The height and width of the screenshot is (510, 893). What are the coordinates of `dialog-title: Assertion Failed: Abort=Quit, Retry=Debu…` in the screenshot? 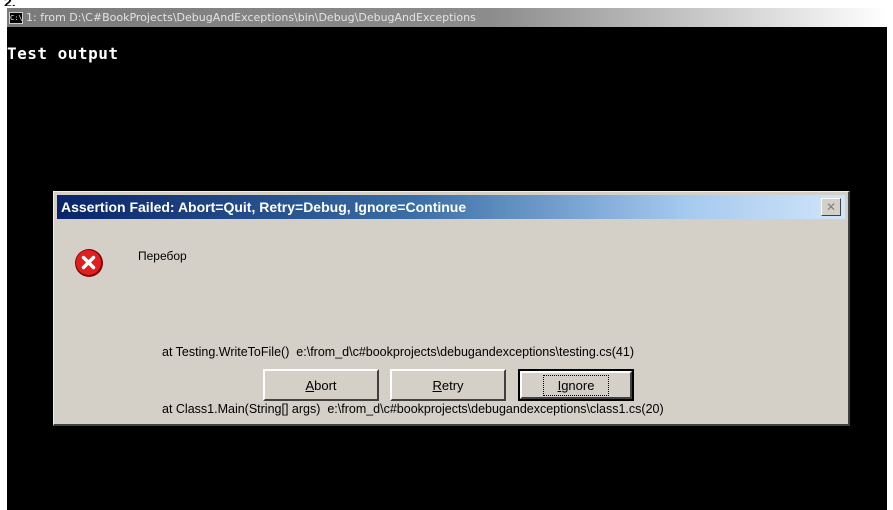 It's located at (264, 207).